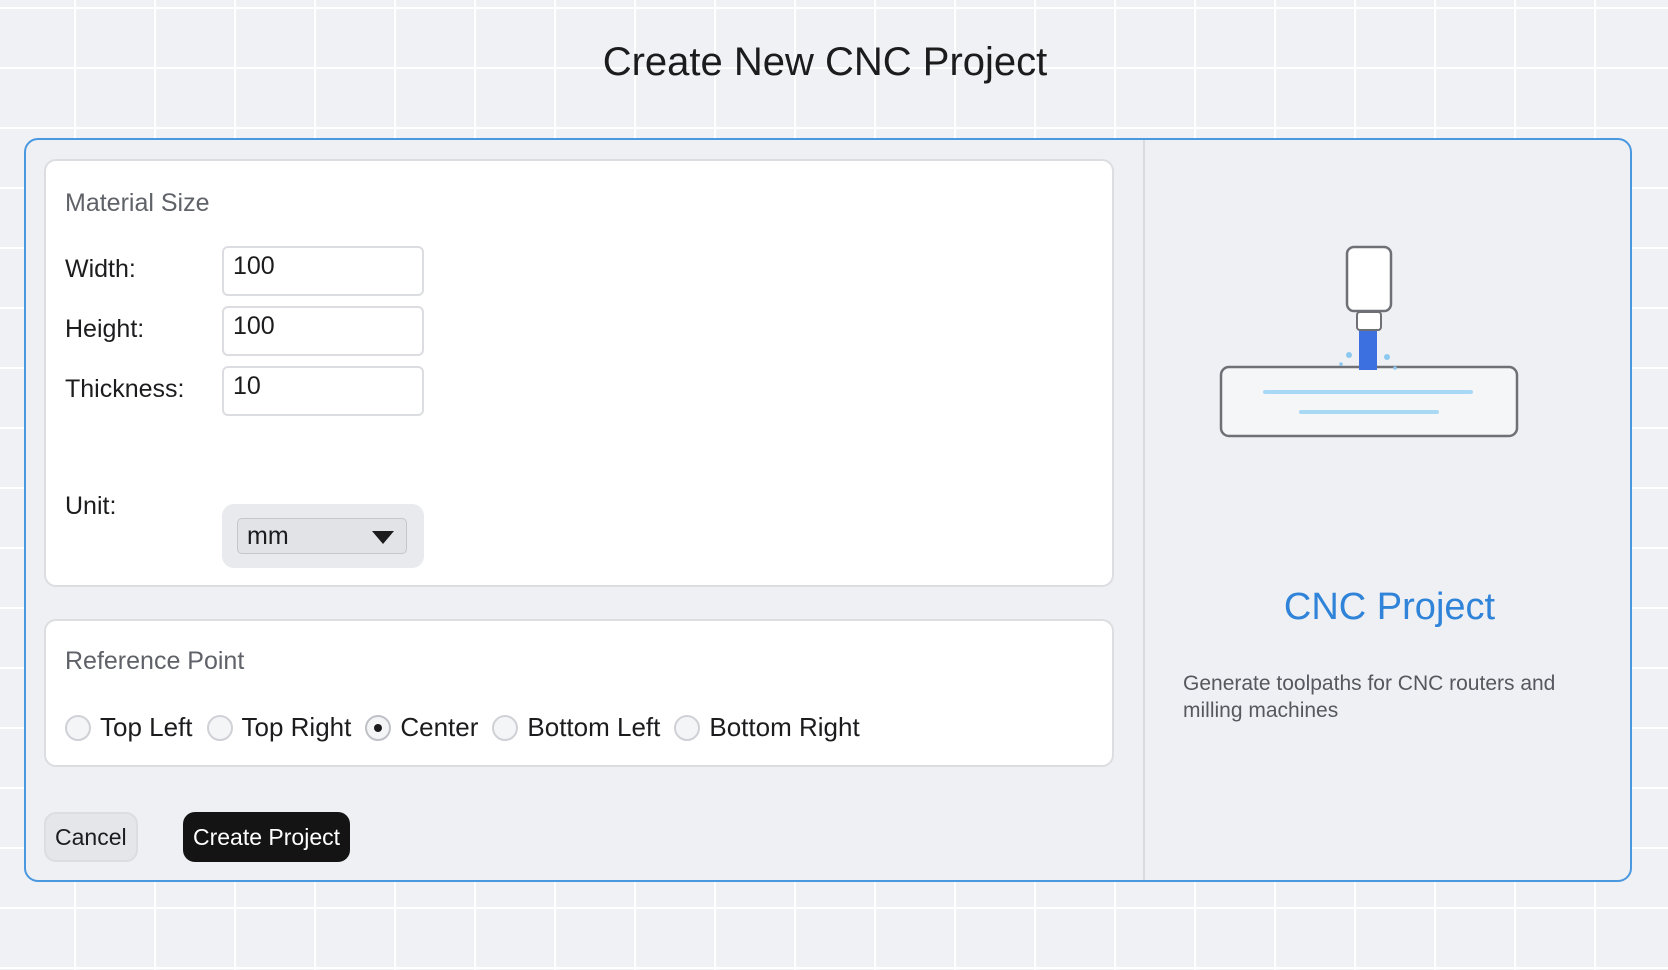  What do you see at coordinates (267, 837) in the screenshot?
I see `create-project-button: Create Project` at bounding box center [267, 837].